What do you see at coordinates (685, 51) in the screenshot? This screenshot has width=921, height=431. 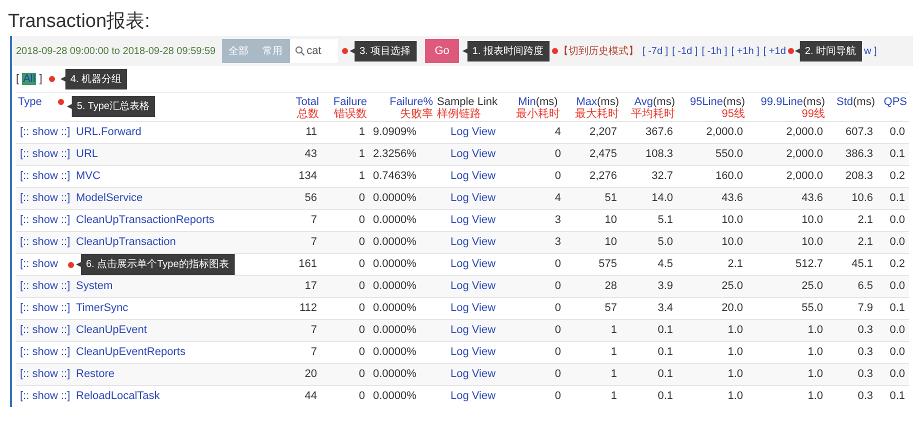 I see `time-nav-link: [ -1d ]` at bounding box center [685, 51].